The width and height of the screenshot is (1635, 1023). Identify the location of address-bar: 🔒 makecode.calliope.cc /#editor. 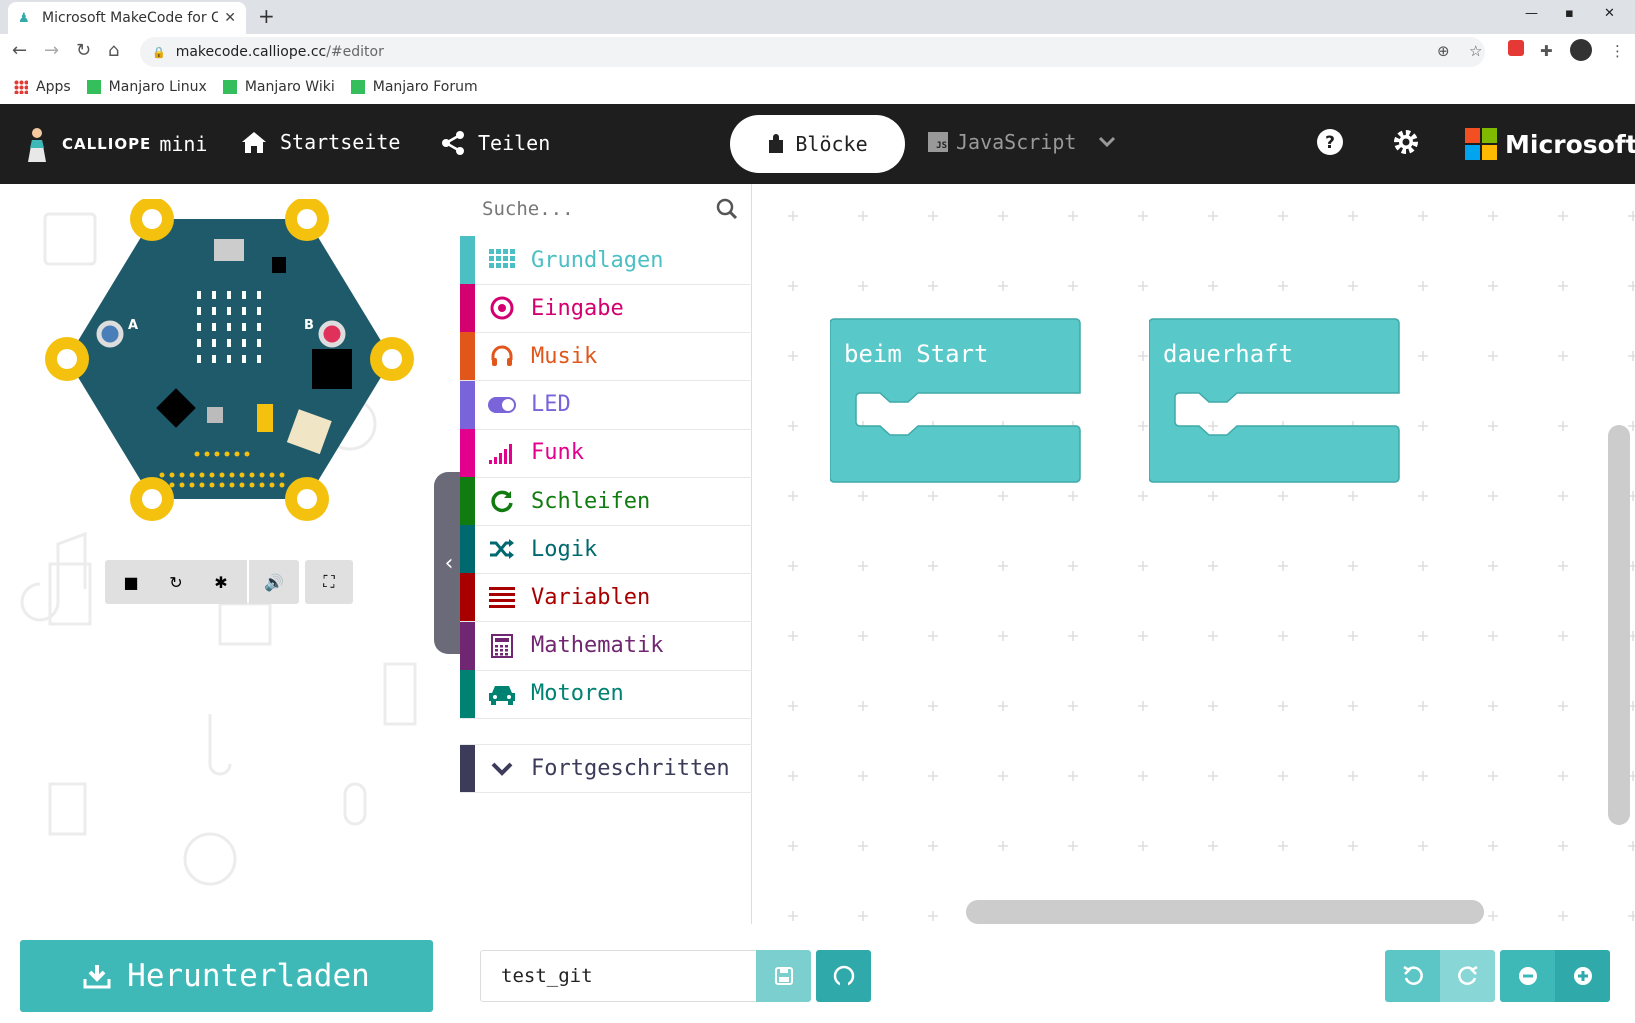
(812, 52).